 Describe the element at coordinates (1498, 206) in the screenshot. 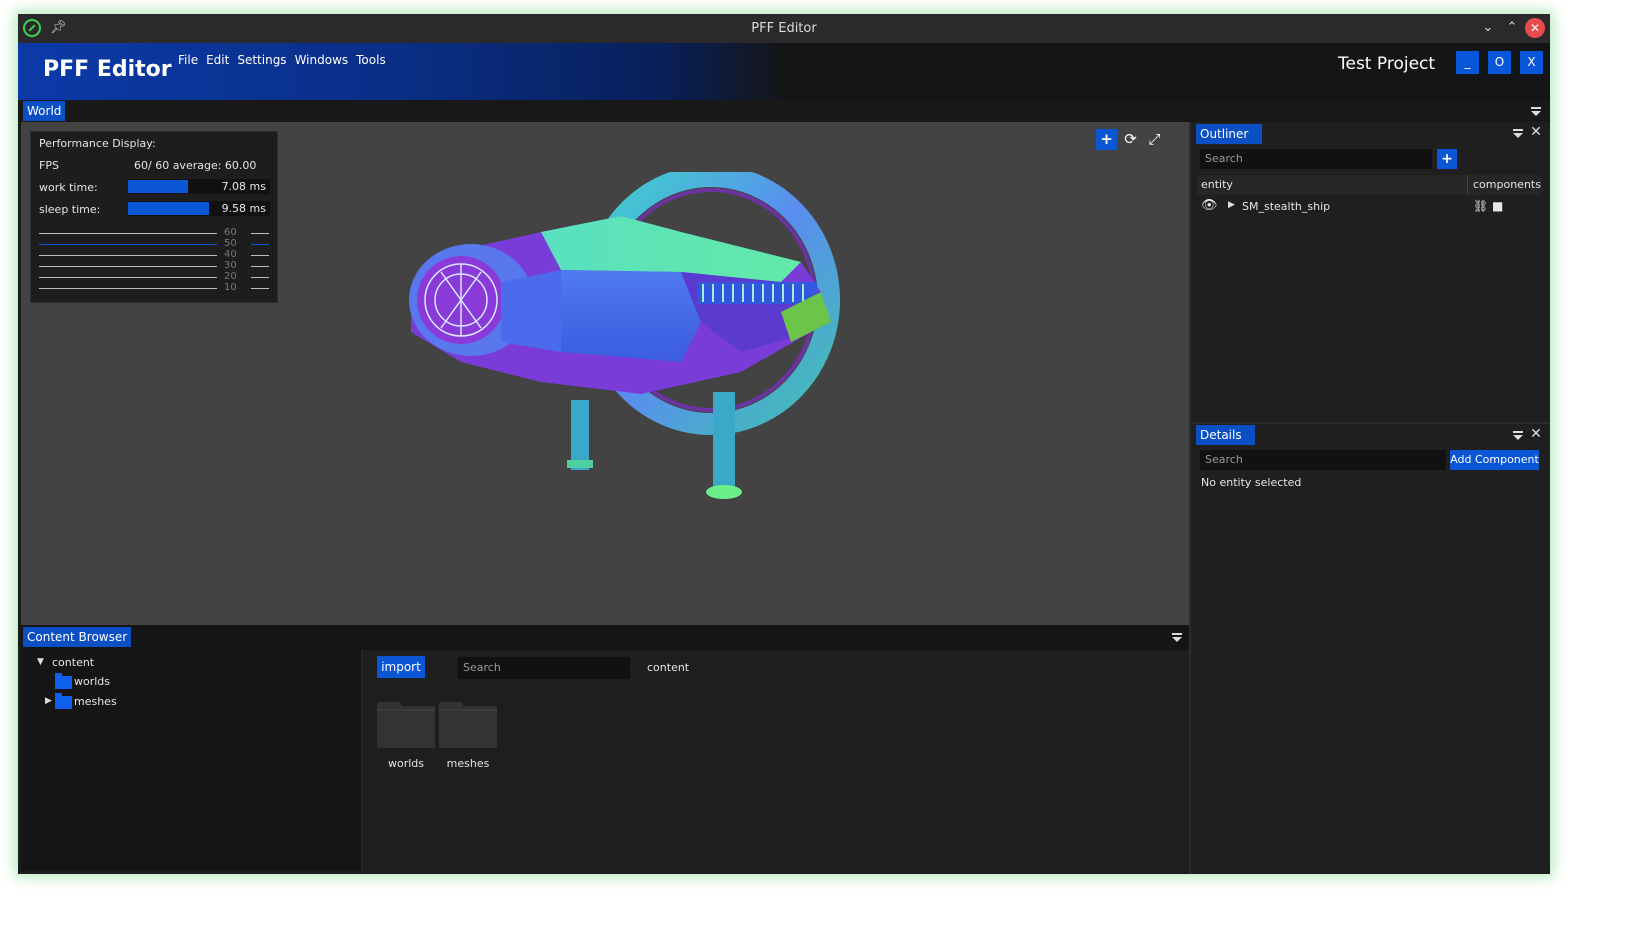

I see `cube-icon: ■` at that location.